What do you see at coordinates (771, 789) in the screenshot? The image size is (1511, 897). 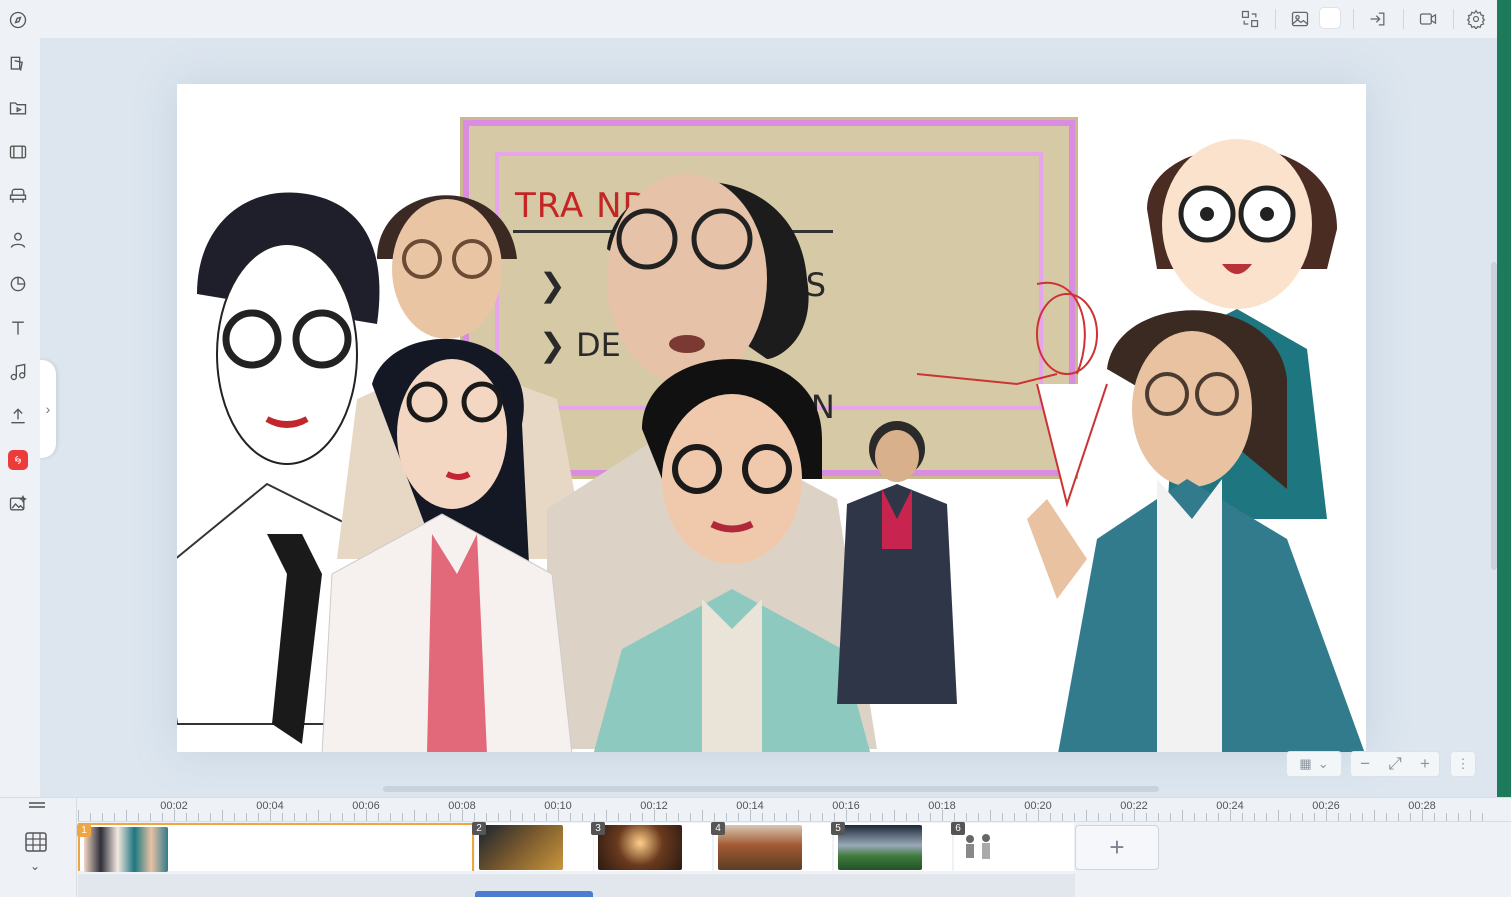 I see `horizontal-scrollbar` at bounding box center [771, 789].